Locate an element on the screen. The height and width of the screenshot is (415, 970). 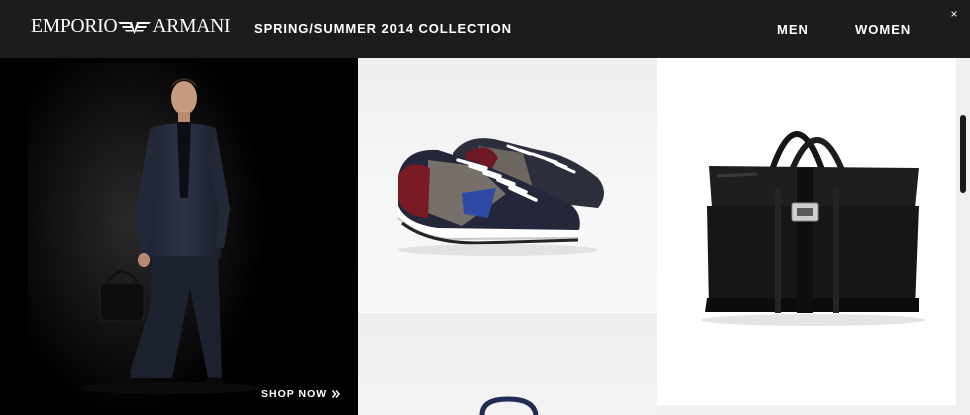
double-chevron-right-icon is located at coordinates (336, 394).